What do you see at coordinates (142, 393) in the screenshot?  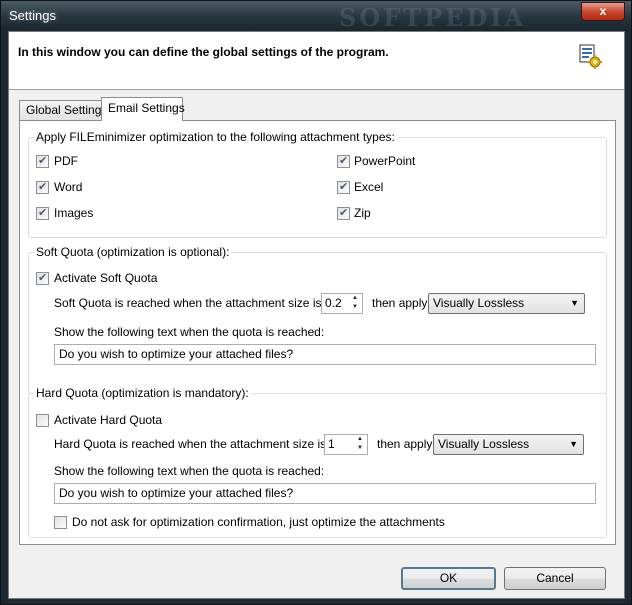 I see `hard-quota-label: Hard Quota (optimization is mandatory):` at bounding box center [142, 393].